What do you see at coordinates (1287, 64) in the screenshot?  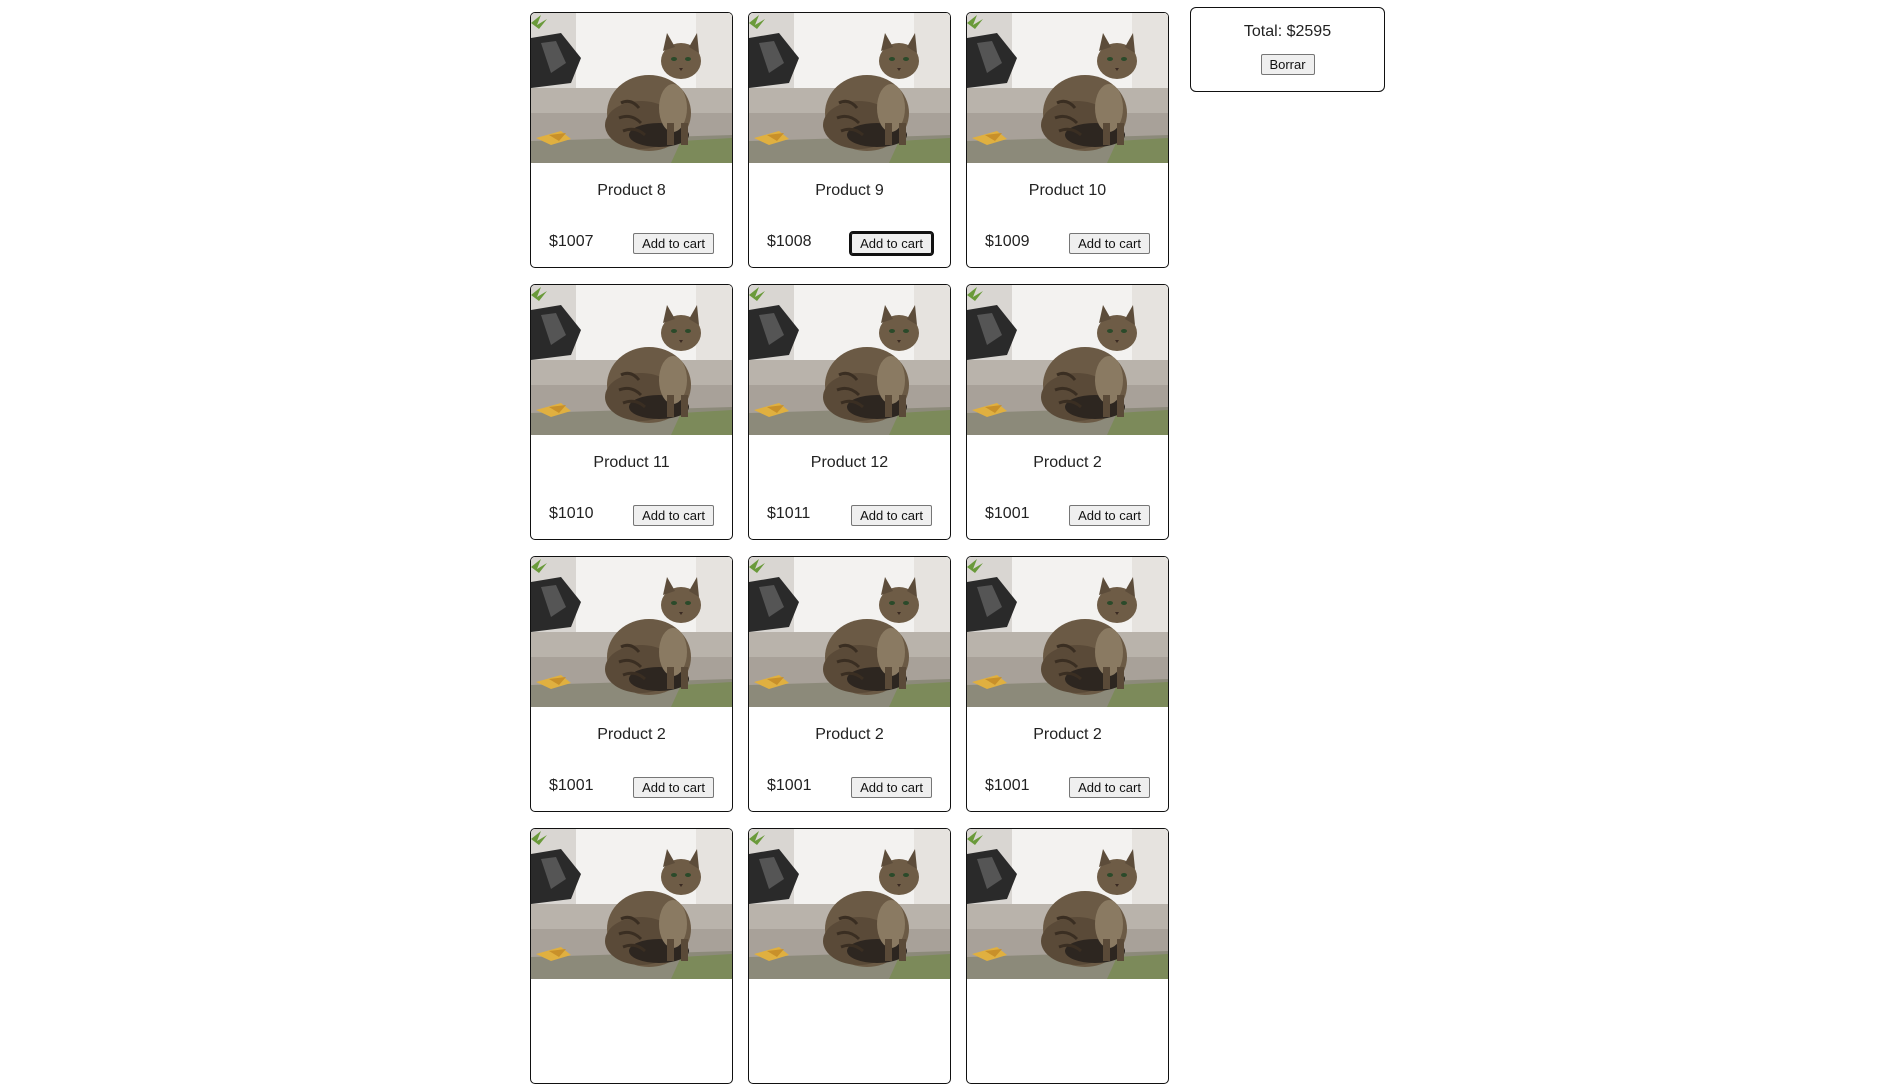 I see `clear-cart-button: Borrar` at bounding box center [1287, 64].